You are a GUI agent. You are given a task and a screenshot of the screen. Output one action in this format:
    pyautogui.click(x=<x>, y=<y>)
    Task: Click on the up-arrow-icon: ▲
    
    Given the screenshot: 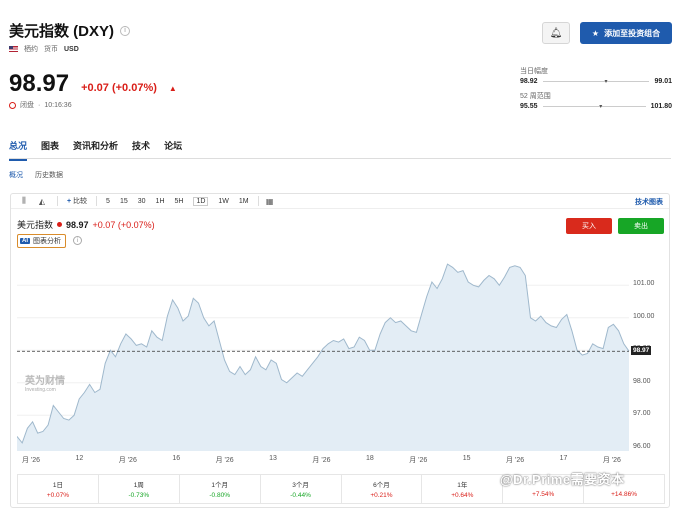 What is the action you would take?
    pyautogui.click(x=172, y=88)
    